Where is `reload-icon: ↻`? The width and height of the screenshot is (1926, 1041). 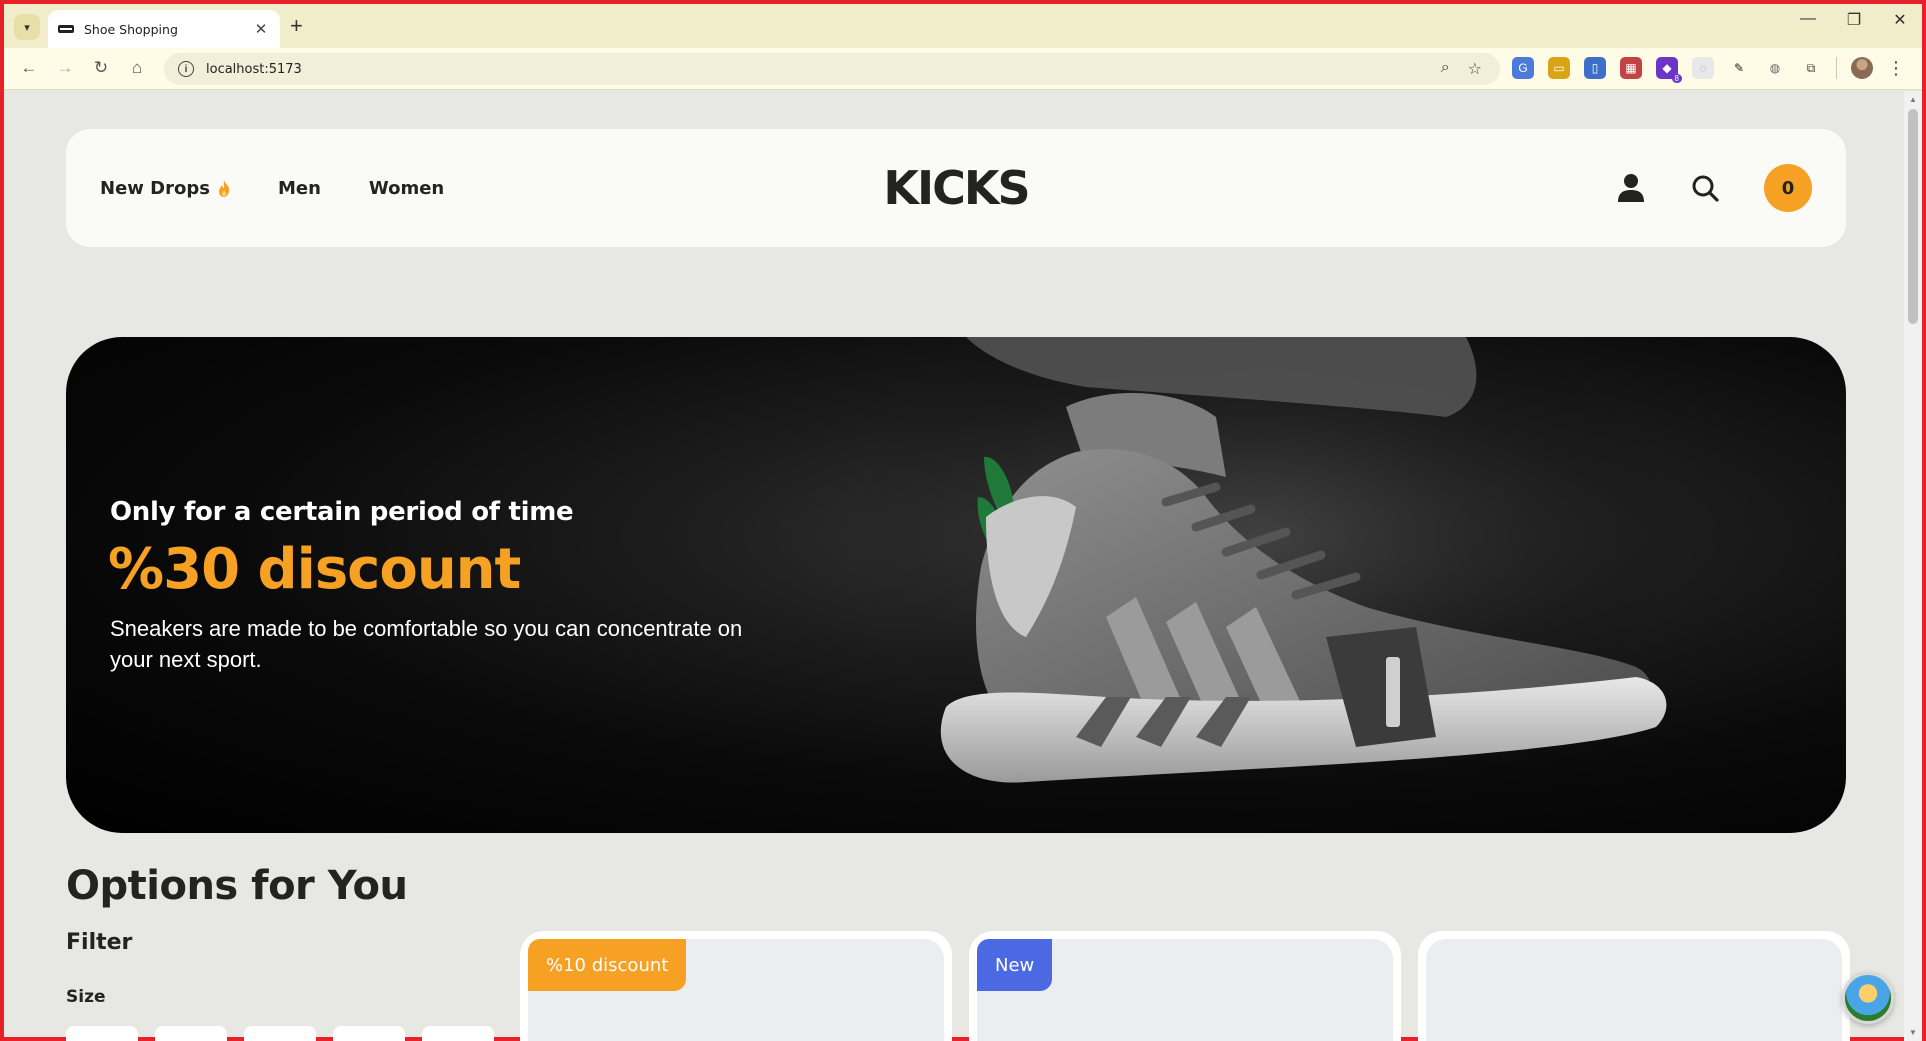 reload-icon: ↻ is located at coordinates (101, 68).